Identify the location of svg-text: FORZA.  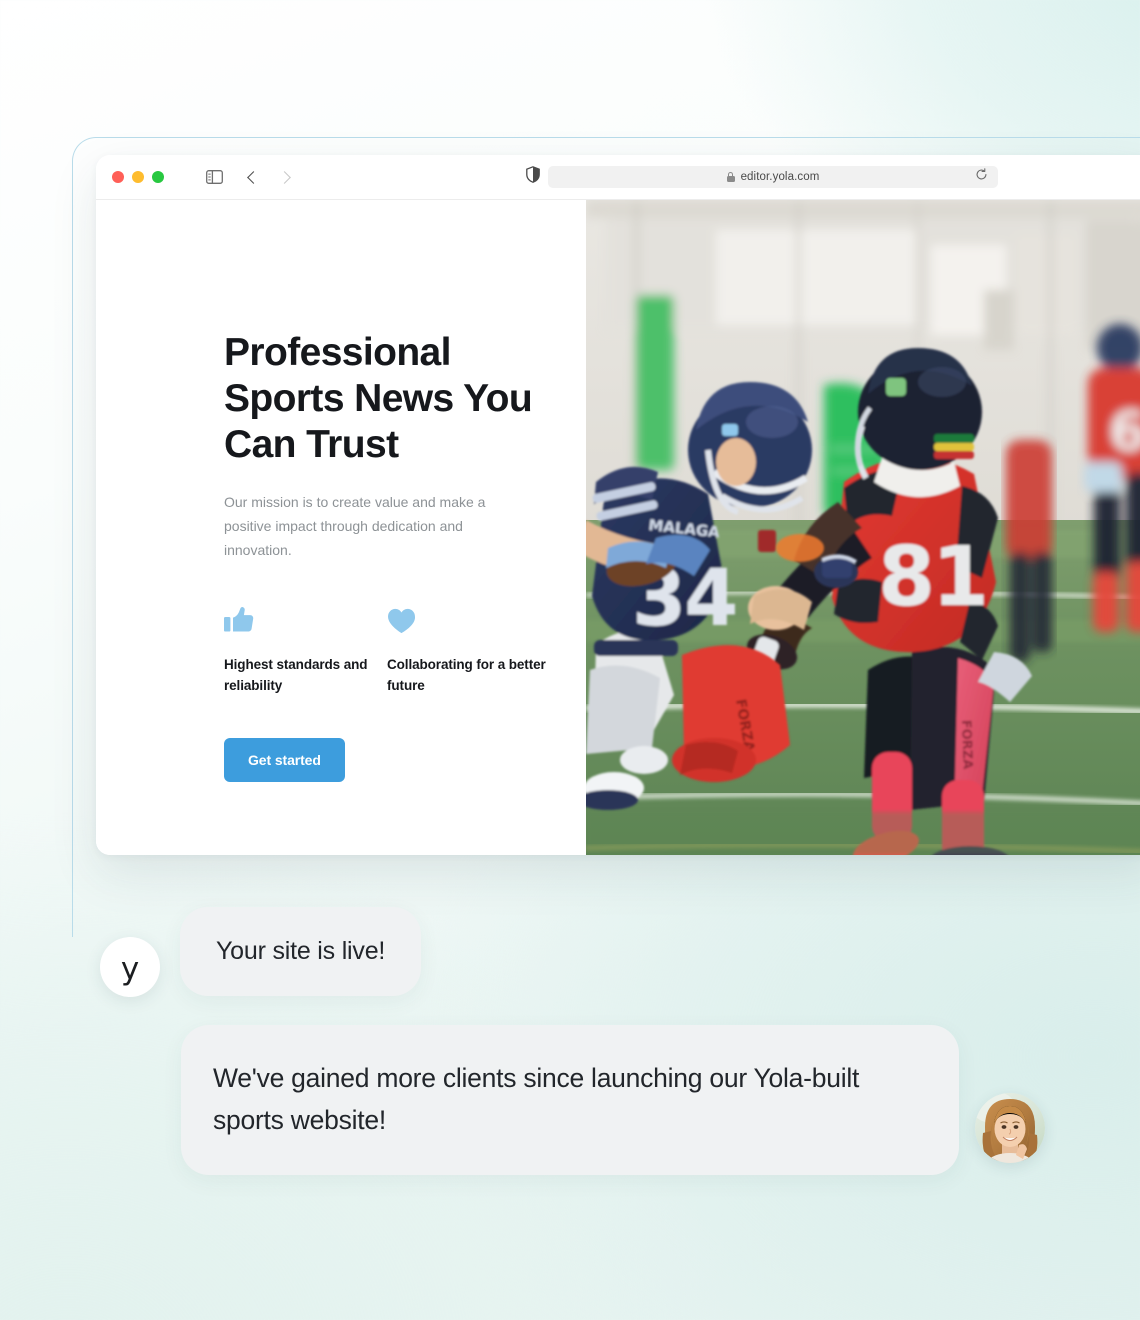
(966, 745).